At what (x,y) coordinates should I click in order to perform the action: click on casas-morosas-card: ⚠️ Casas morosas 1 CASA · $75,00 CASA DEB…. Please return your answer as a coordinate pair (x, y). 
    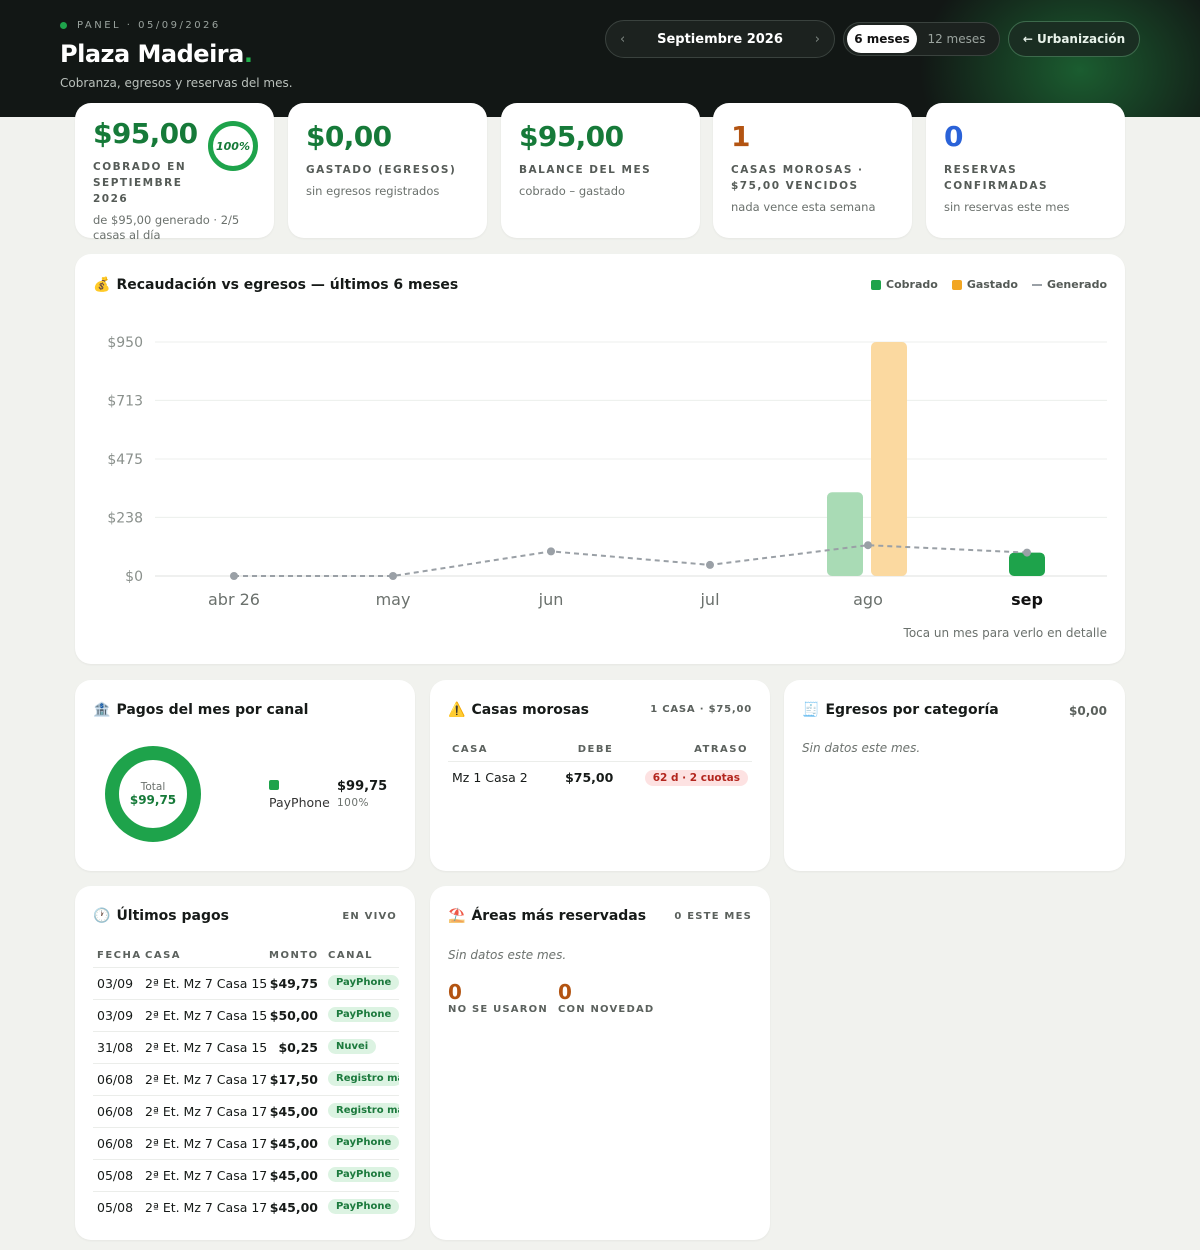
    Looking at the image, I should click on (600, 775).